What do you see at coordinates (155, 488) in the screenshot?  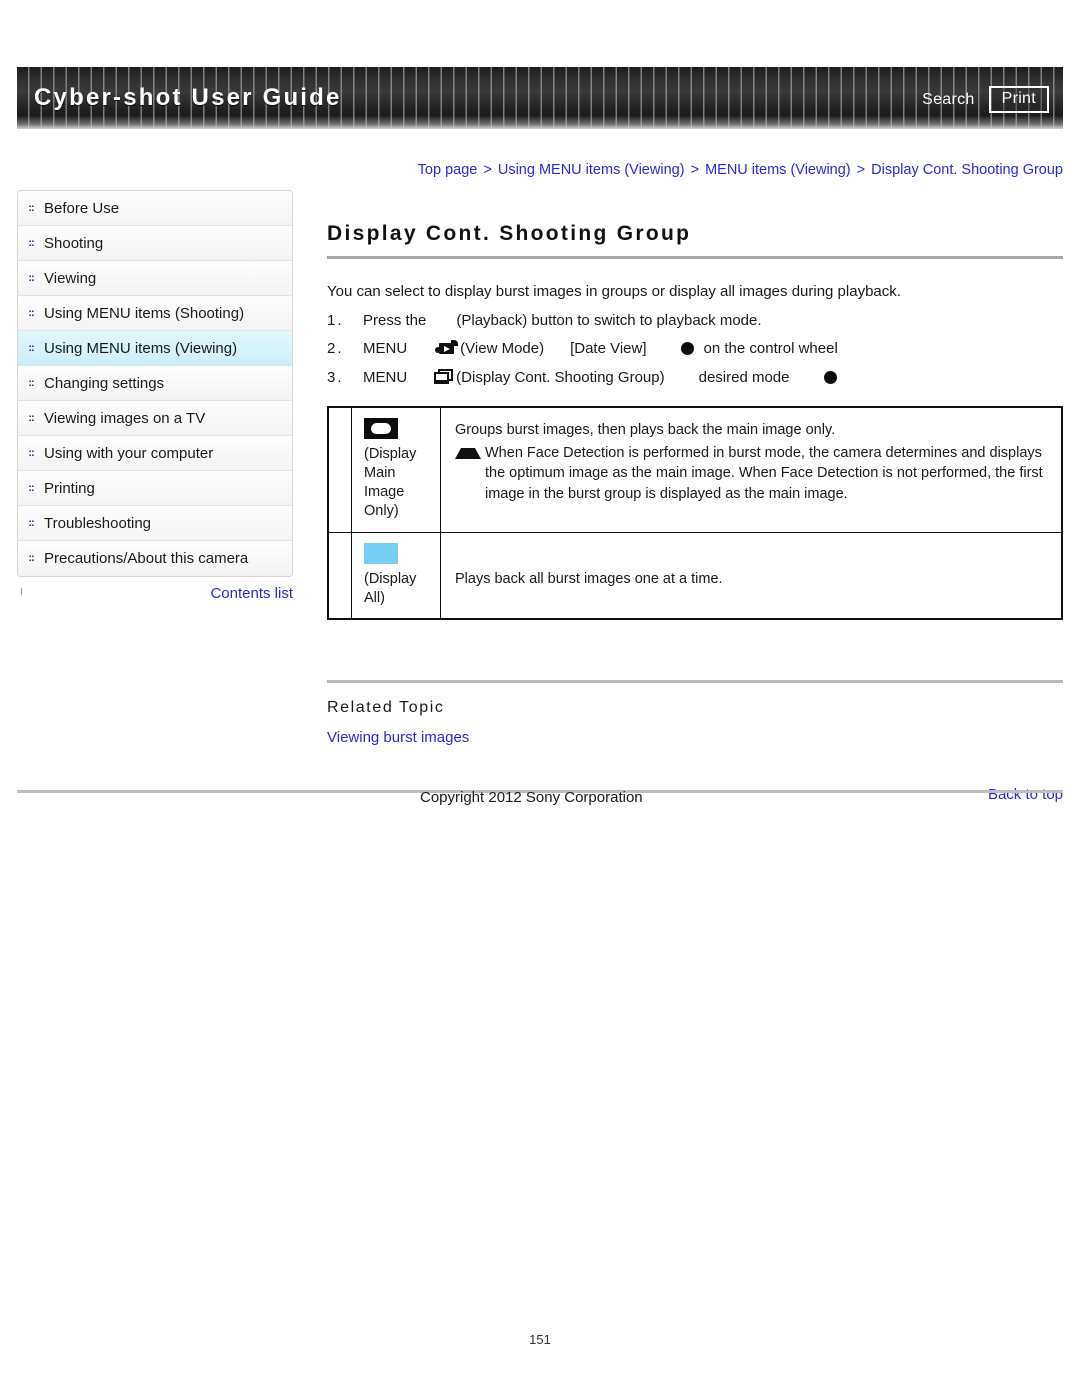 I see `sidebar-item-printing: :: Printing` at bounding box center [155, 488].